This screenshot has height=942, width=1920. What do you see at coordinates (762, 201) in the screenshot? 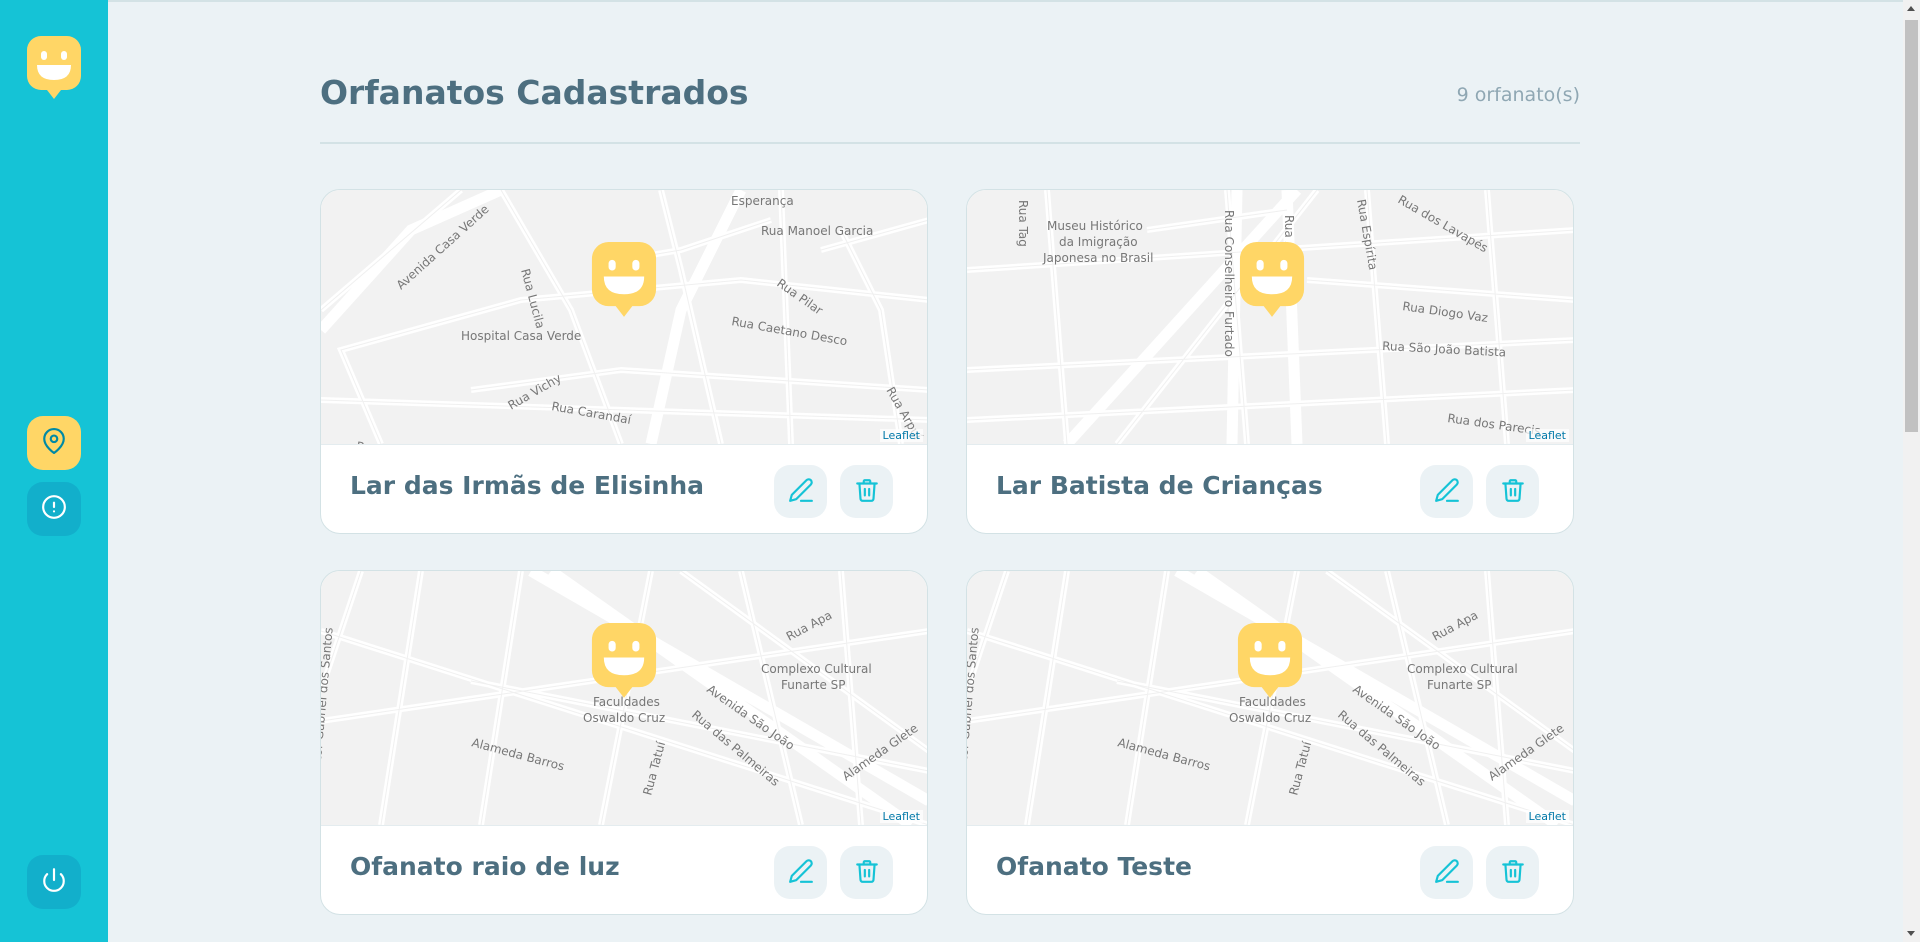
I see `map-label: Esperança` at bounding box center [762, 201].